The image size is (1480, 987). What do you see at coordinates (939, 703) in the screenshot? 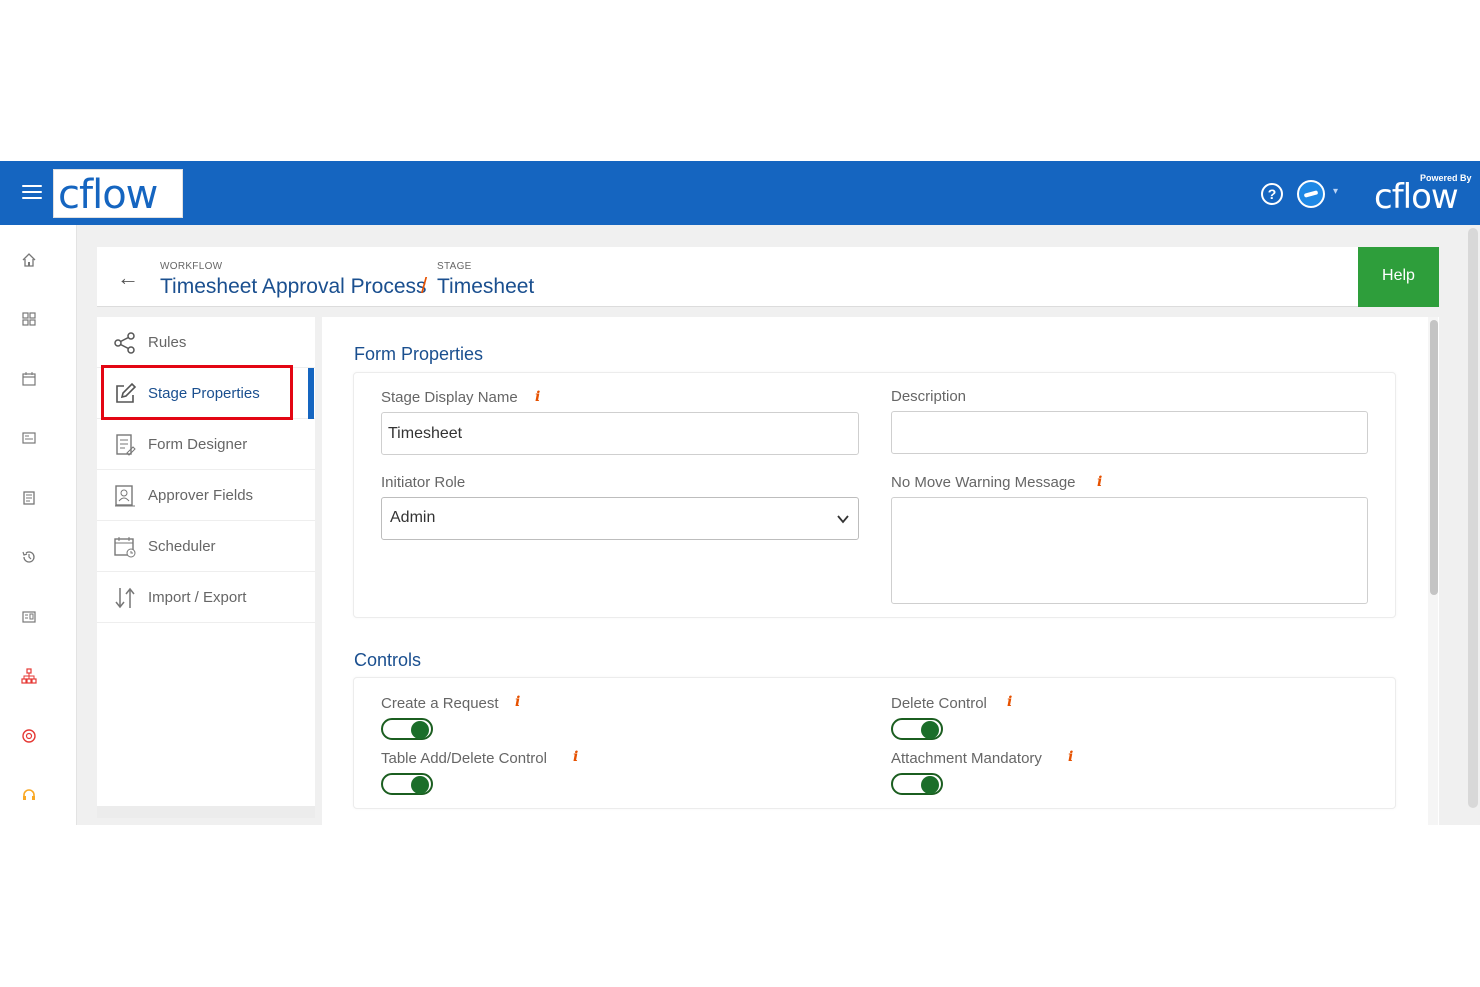
I see `delete-control-label: Delete Control` at bounding box center [939, 703].